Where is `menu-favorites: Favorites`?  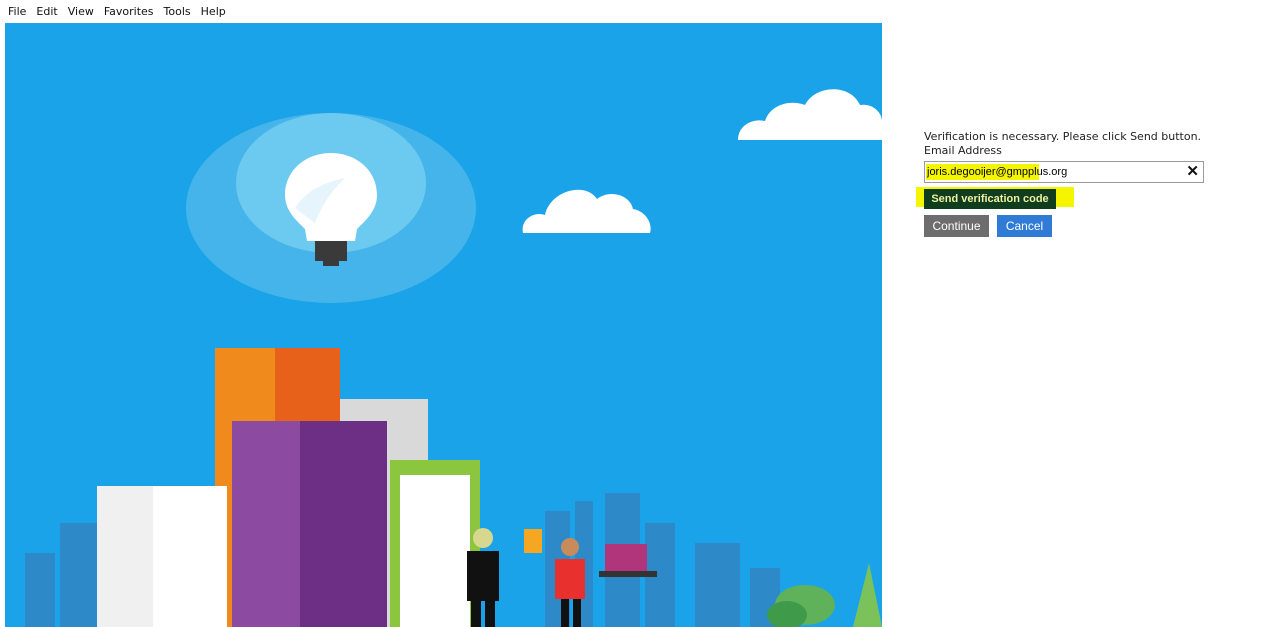 menu-favorites: Favorites is located at coordinates (129, 11).